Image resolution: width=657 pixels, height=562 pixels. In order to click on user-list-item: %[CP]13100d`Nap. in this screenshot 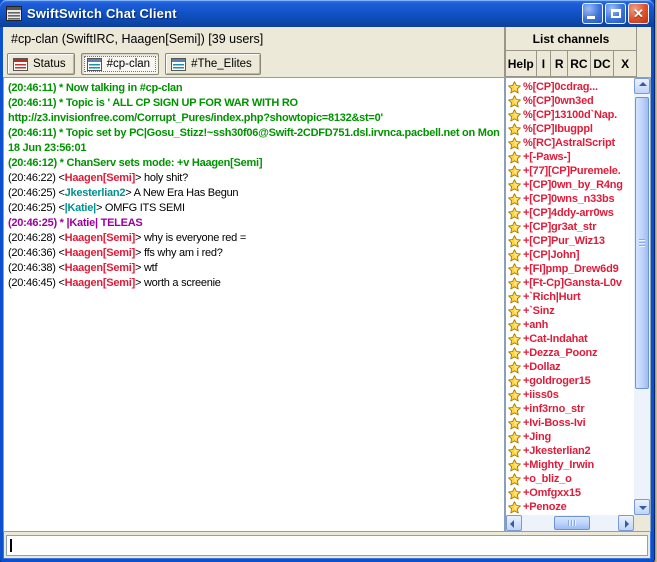, I will do `click(570, 115)`.